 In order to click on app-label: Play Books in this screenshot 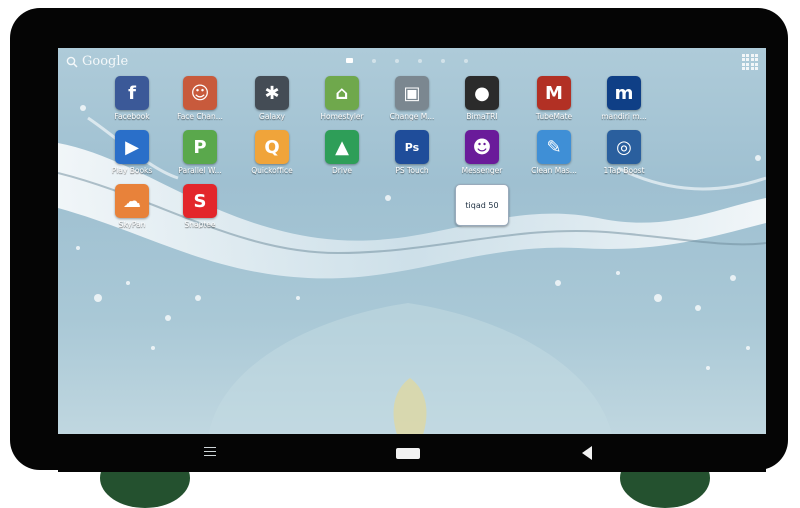, I will do `click(132, 170)`.